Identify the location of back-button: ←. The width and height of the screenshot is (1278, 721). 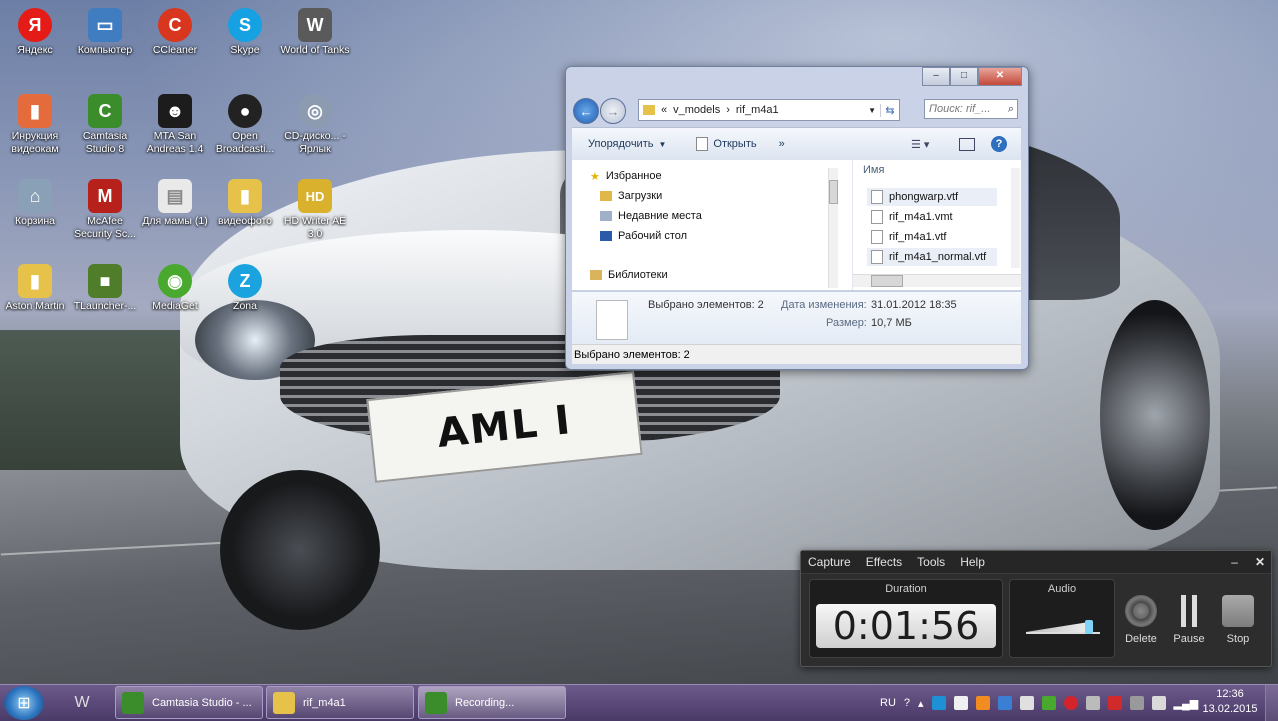
(586, 111).